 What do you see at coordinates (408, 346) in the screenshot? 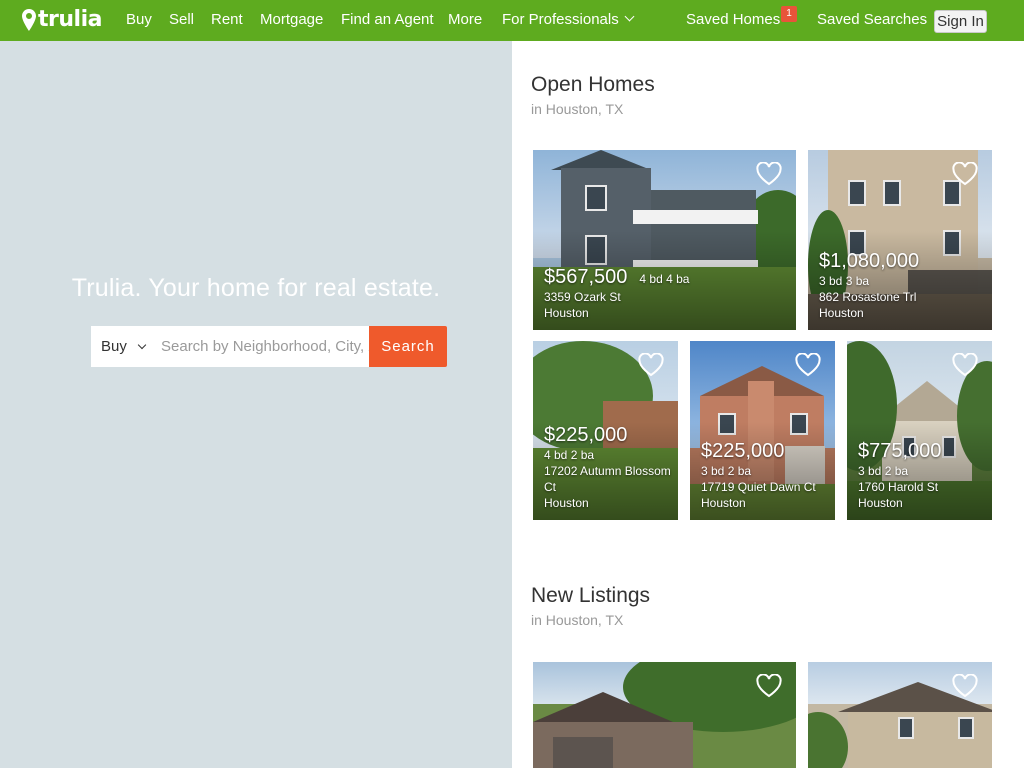
I see `search-button: Search` at bounding box center [408, 346].